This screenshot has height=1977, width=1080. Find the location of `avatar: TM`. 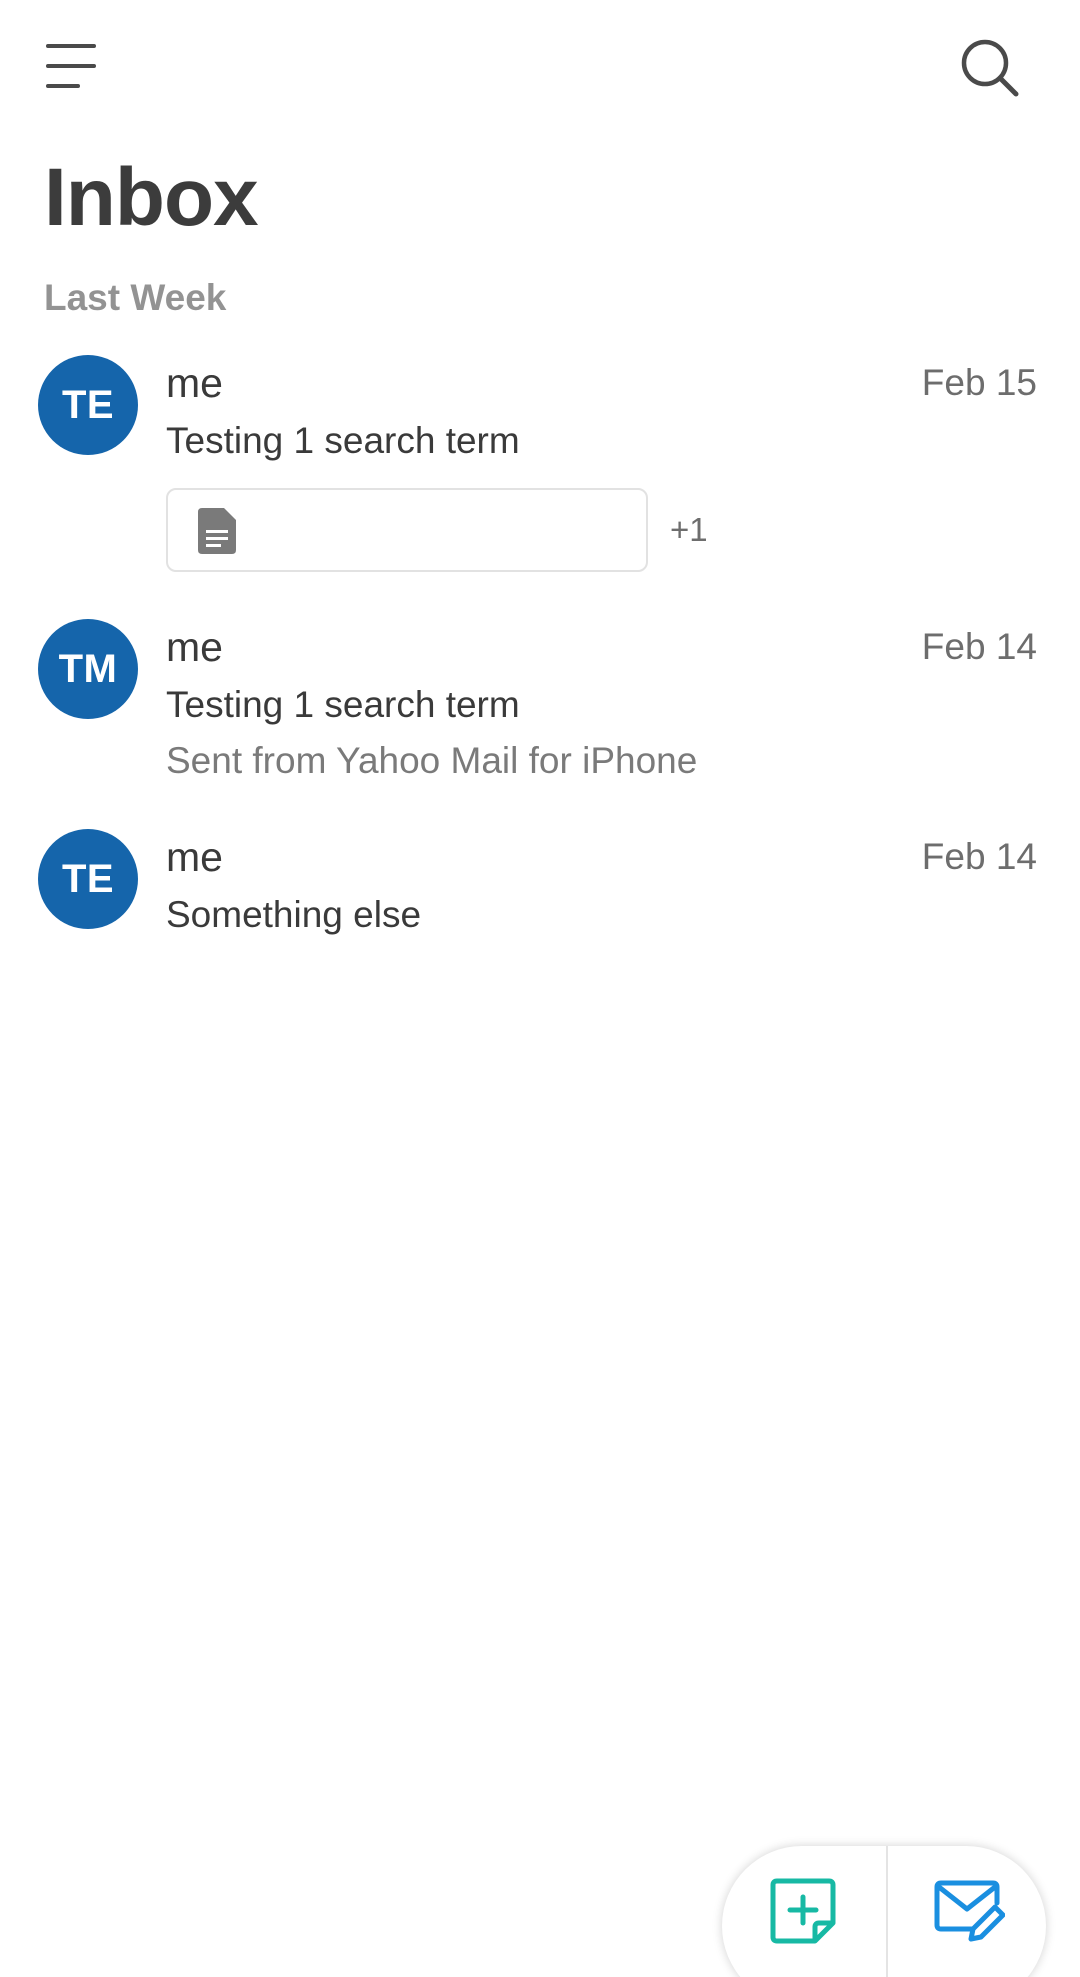

avatar: TM is located at coordinates (88, 669).